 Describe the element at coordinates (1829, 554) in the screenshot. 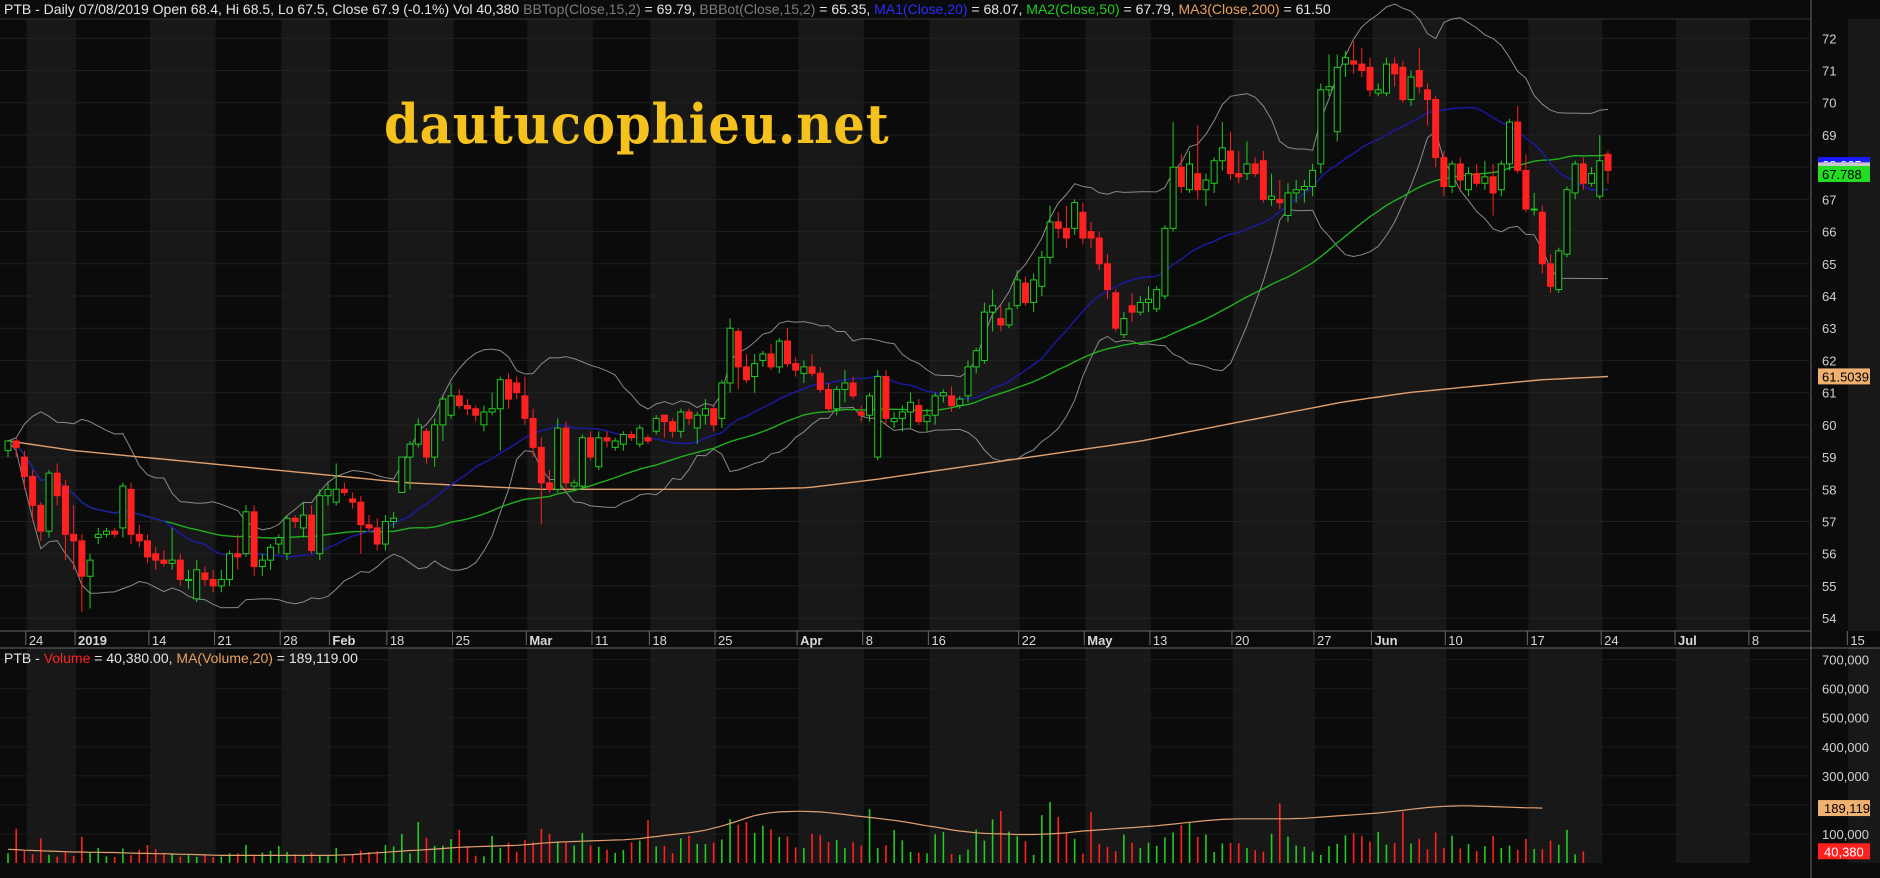

I see `price-tick-label: 56` at that location.